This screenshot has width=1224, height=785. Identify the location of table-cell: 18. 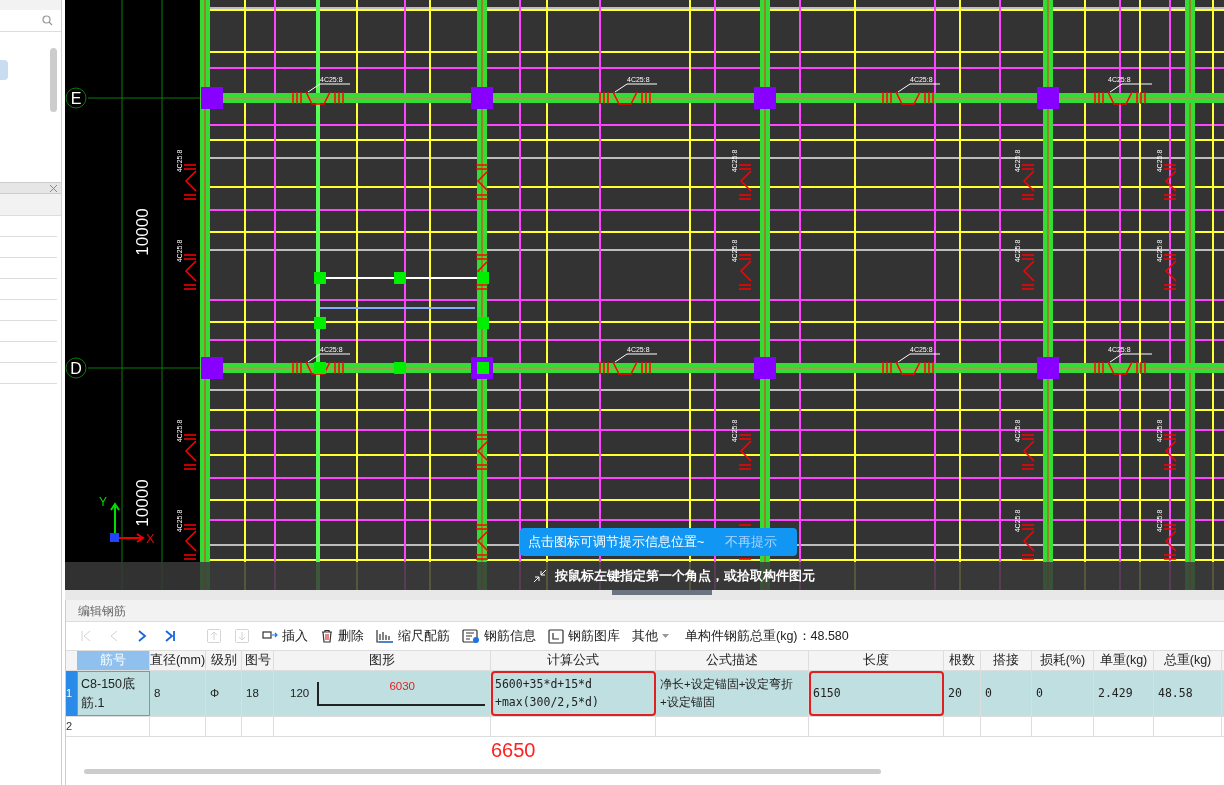
(258, 693).